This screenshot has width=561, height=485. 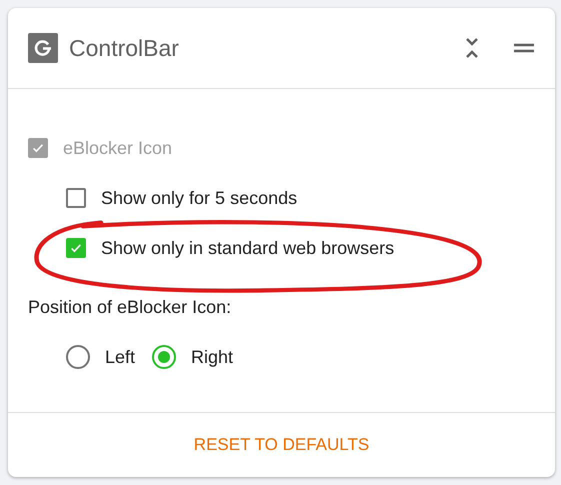 What do you see at coordinates (282, 445) in the screenshot?
I see `reset-button: RESET TO DEFAULTS` at bounding box center [282, 445].